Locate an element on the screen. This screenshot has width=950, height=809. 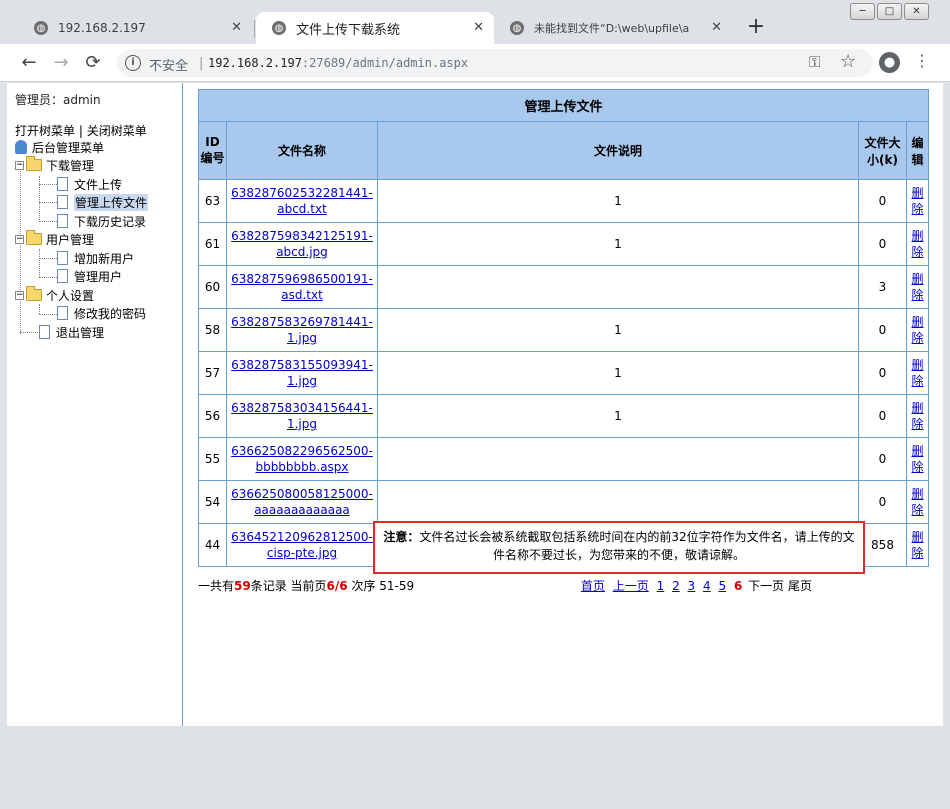
tree-item-label: 退出管理 is located at coordinates (80, 332).